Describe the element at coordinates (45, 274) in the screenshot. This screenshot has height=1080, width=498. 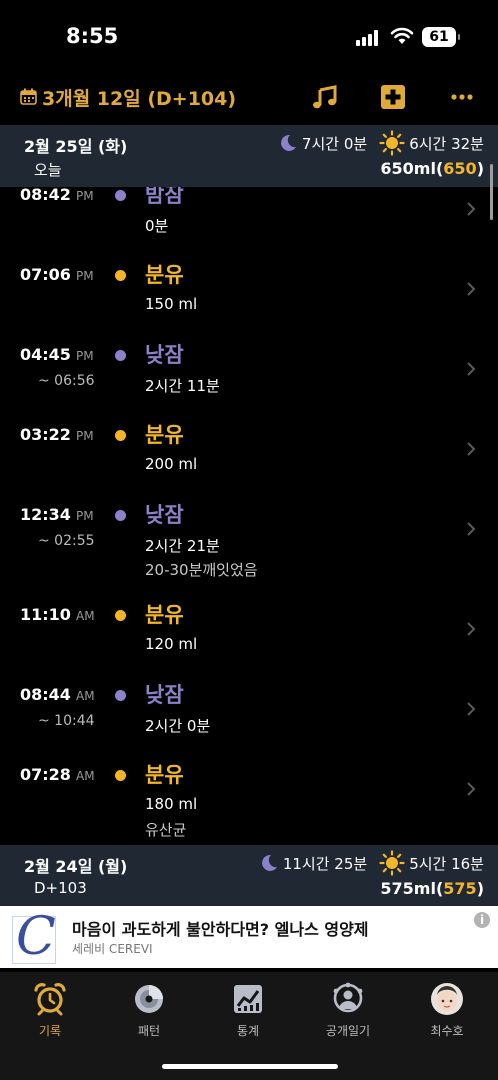
I see `record-time: 07:06` at that location.